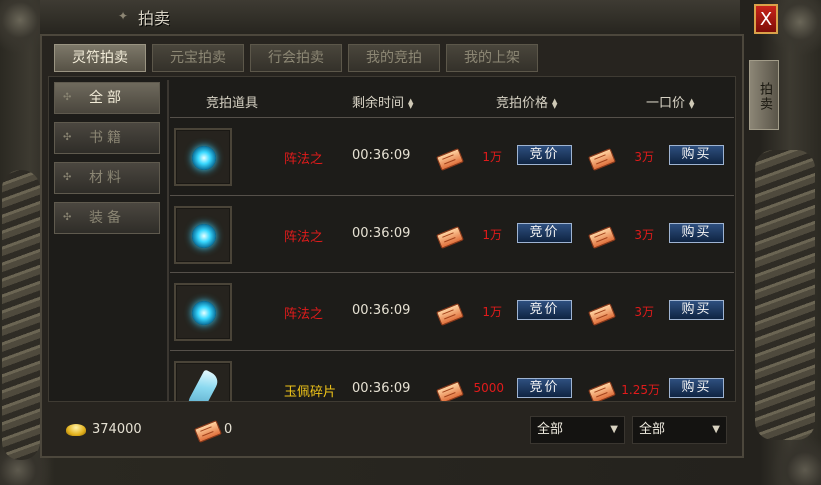 The height and width of the screenshot is (485, 821). What do you see at coordinates (168, 241) in the screenshot?
I see `category-divider` at bounding box center [168, 241].